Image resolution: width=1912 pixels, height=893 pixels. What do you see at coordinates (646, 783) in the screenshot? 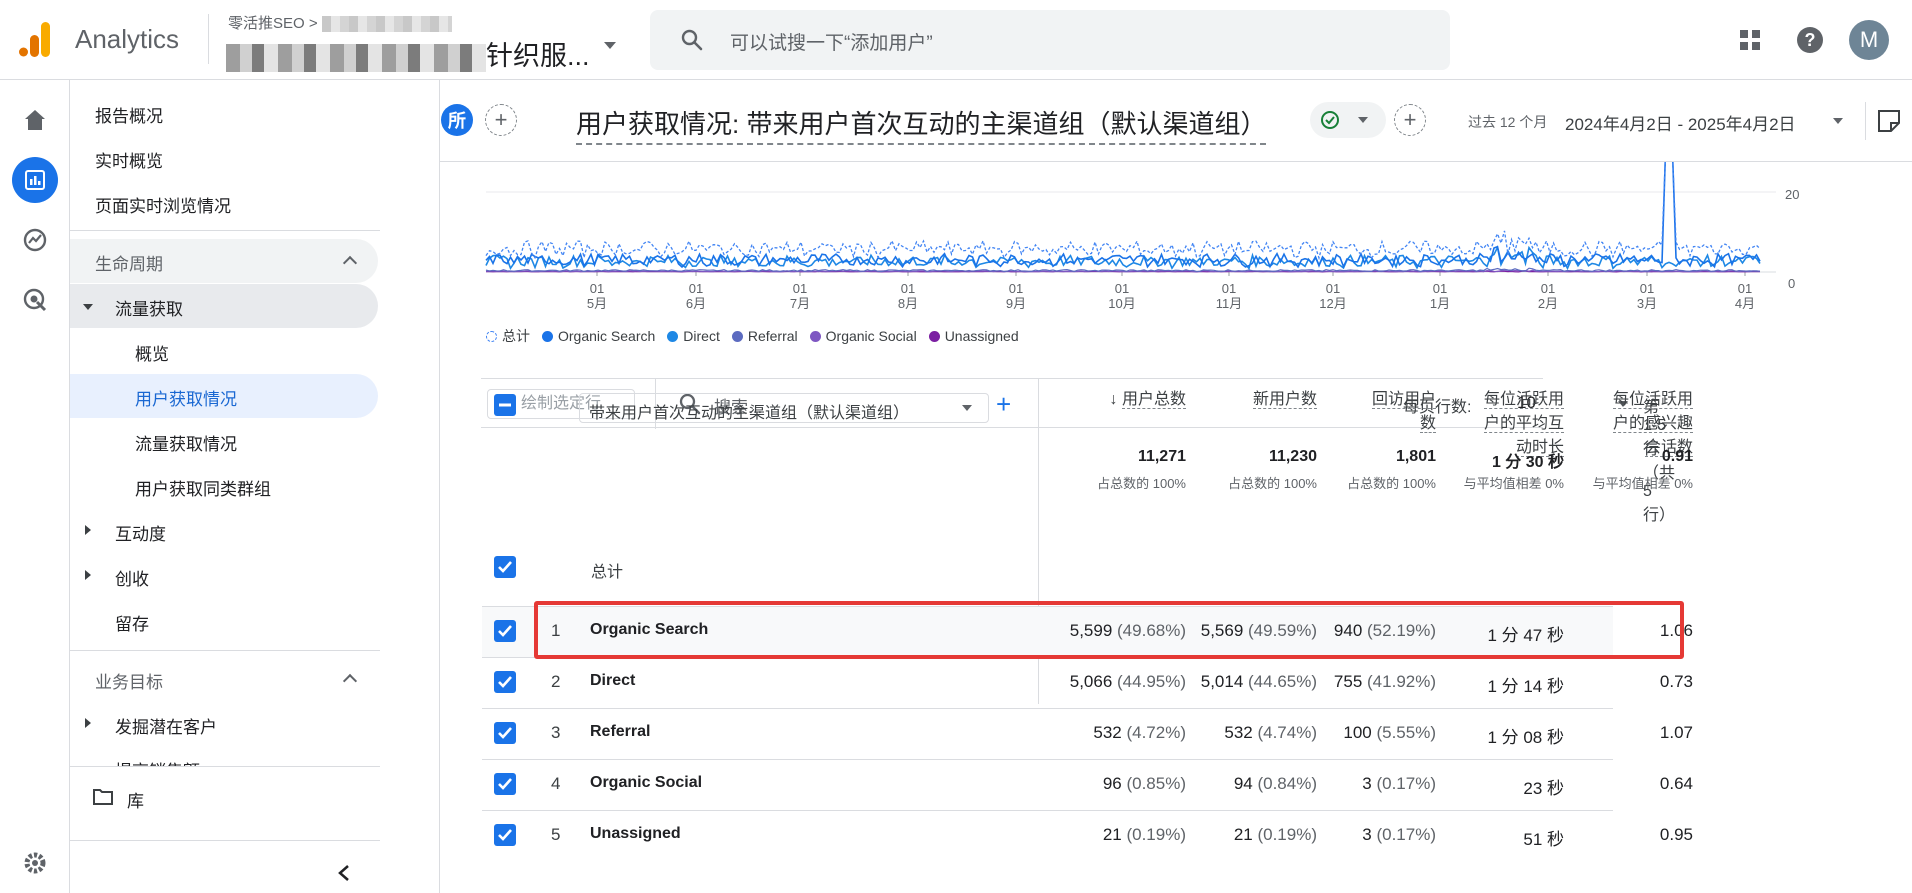
I see `row-channel-name: Organic Social` at bounding box center [646, 783].